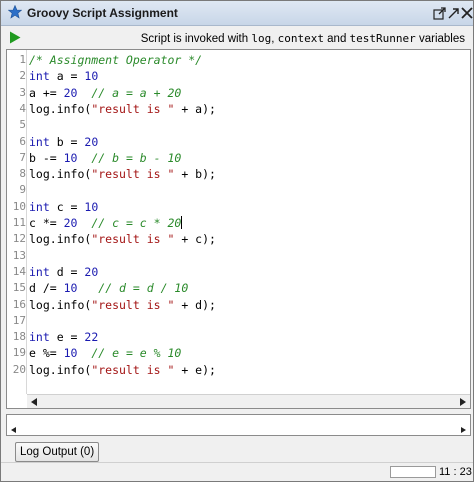 Image resolution: width=474 pixels, height=482 pixels. What do you see at coordinates (67, 76) in the screenshot?
I see `code-token: a =` at bounding box center [67, 76].